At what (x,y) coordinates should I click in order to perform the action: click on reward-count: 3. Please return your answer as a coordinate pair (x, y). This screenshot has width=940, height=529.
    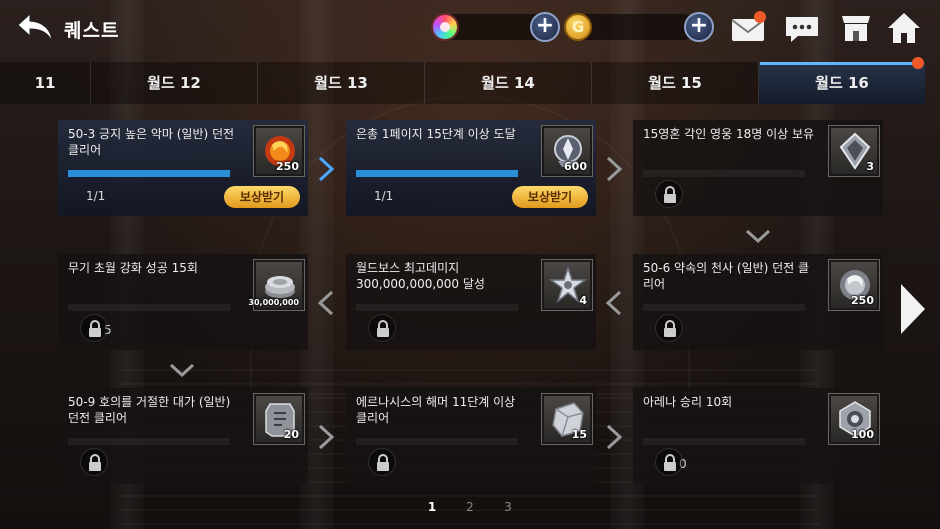
    Looking at the image, I should click on (870, 166).